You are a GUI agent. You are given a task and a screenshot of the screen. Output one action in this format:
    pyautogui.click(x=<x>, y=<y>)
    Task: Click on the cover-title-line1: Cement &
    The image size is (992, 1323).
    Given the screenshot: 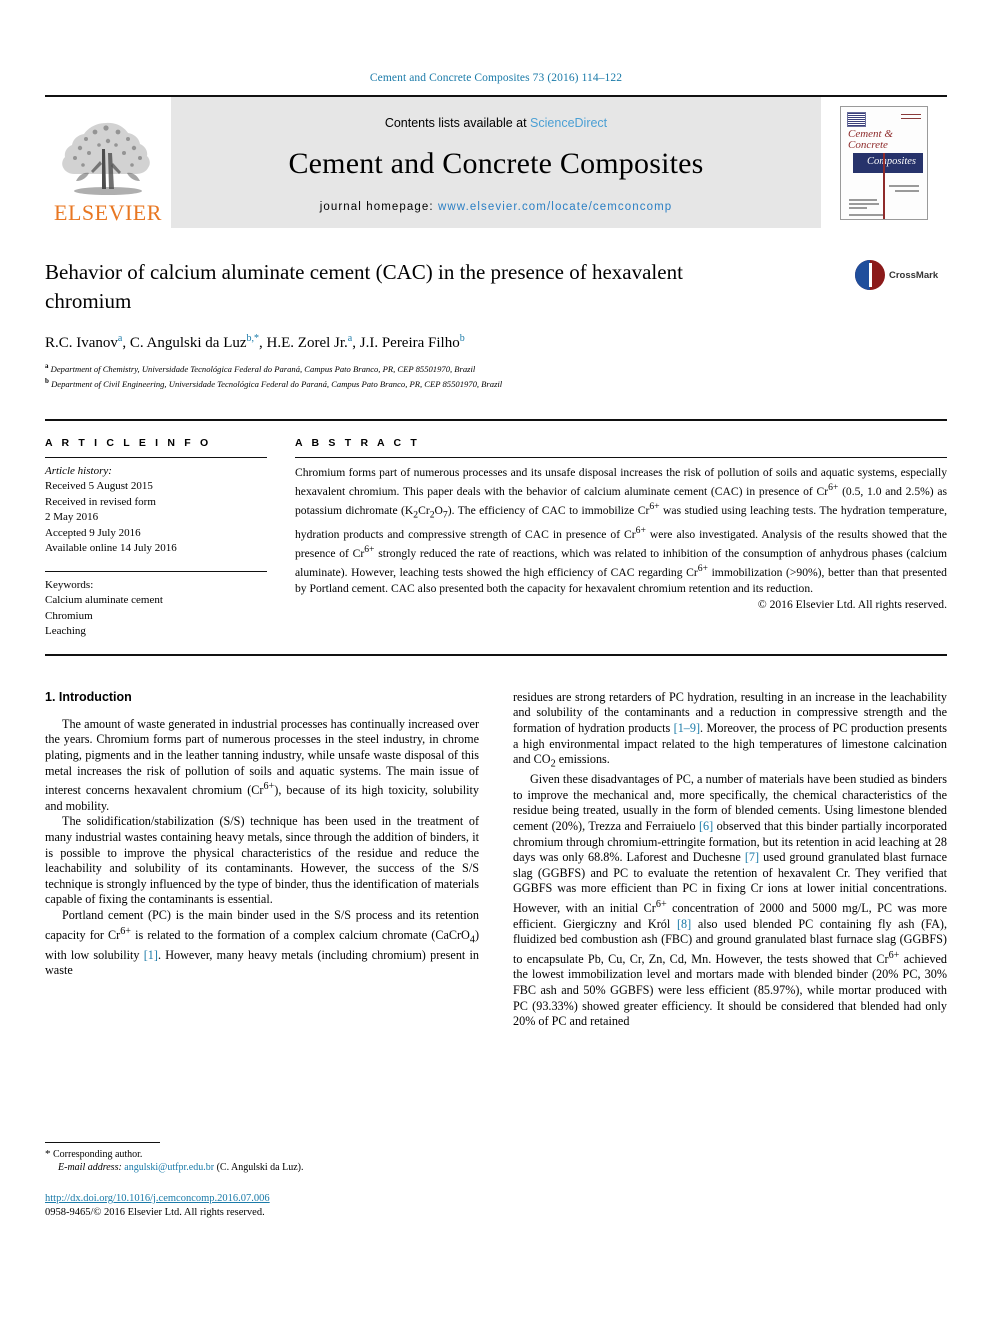 What is the action you would take?
    pyautogui.click(x=870, y=133)
    